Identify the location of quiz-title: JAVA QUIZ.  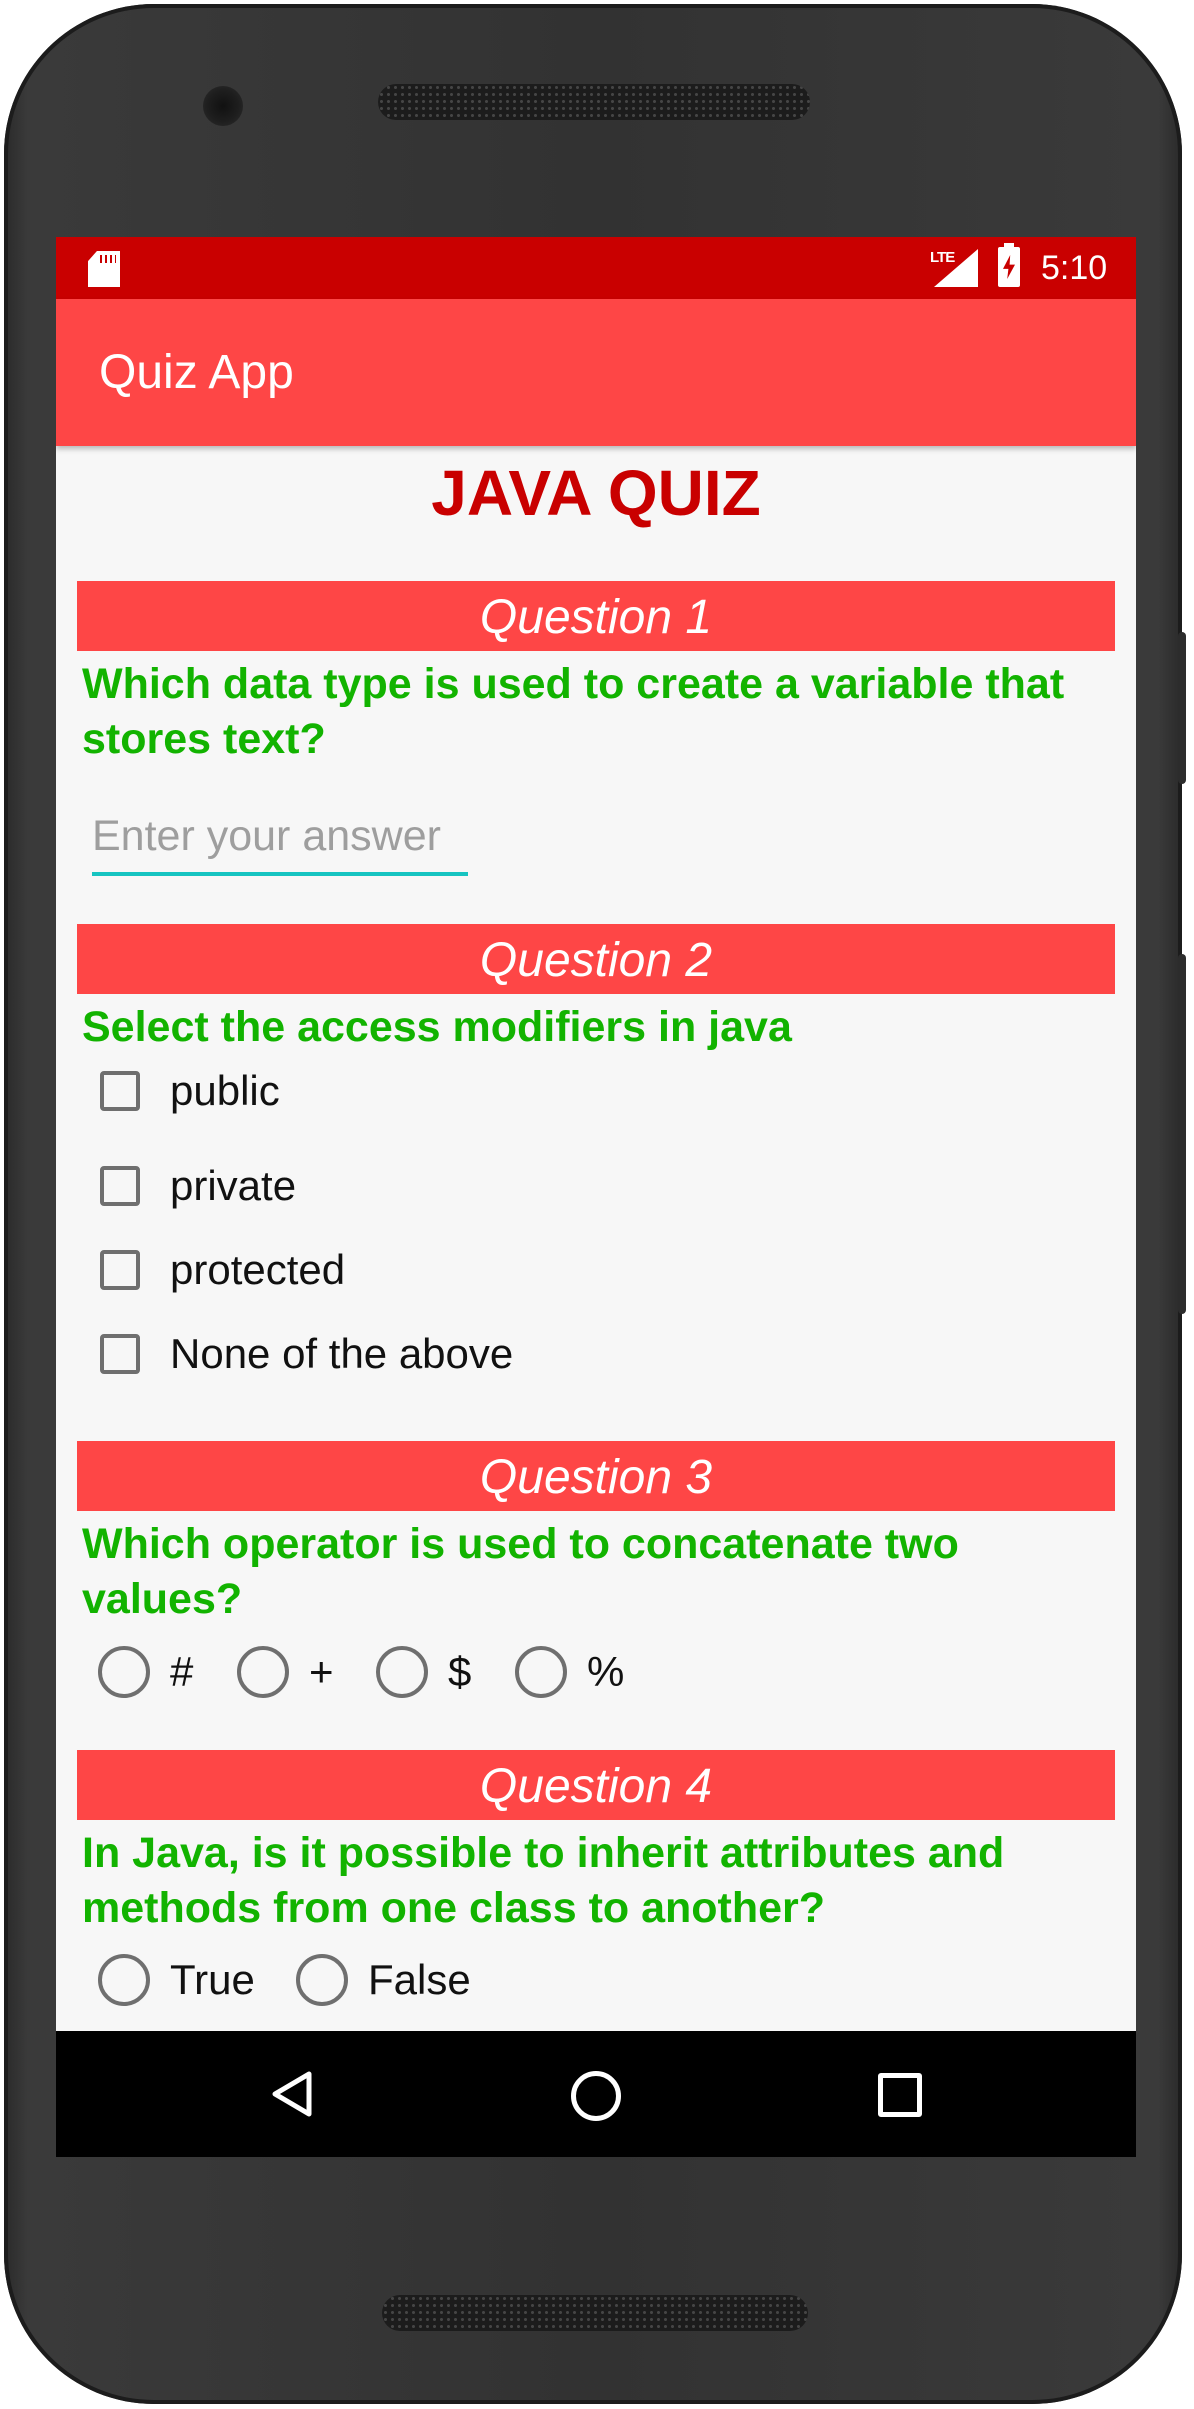
(596, 493).